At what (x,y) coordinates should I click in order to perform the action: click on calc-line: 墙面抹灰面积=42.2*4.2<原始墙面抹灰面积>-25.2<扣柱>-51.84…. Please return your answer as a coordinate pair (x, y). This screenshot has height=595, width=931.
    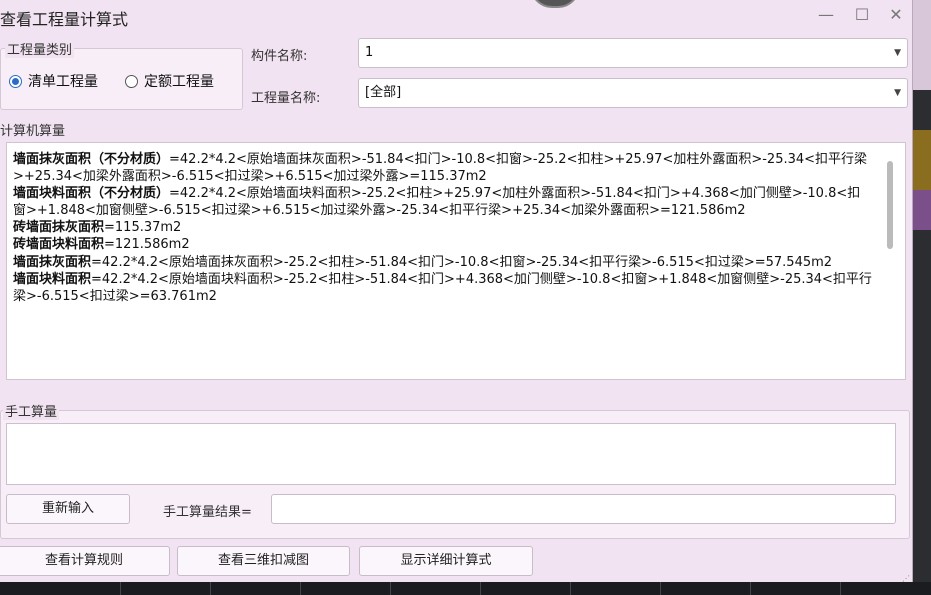
    Looking at the image, I should click on (443, 262).